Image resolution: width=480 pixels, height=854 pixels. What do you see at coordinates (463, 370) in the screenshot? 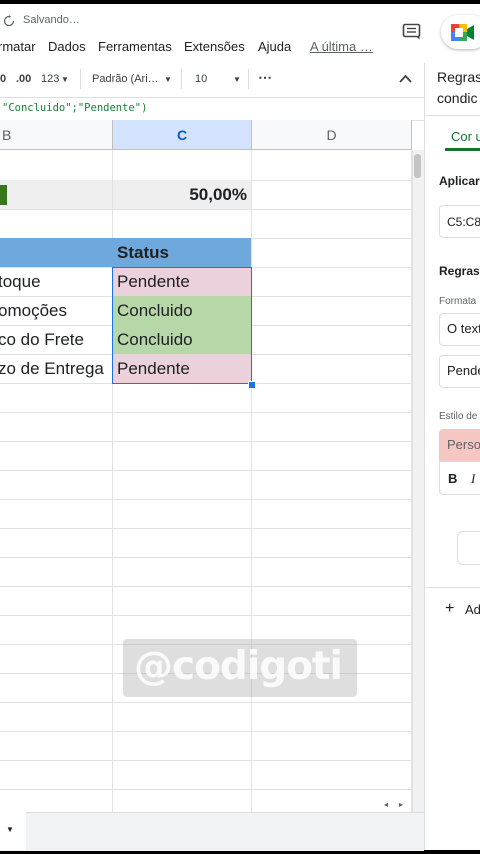
I see `value-text: Pende` at bounding box center [463, 370].